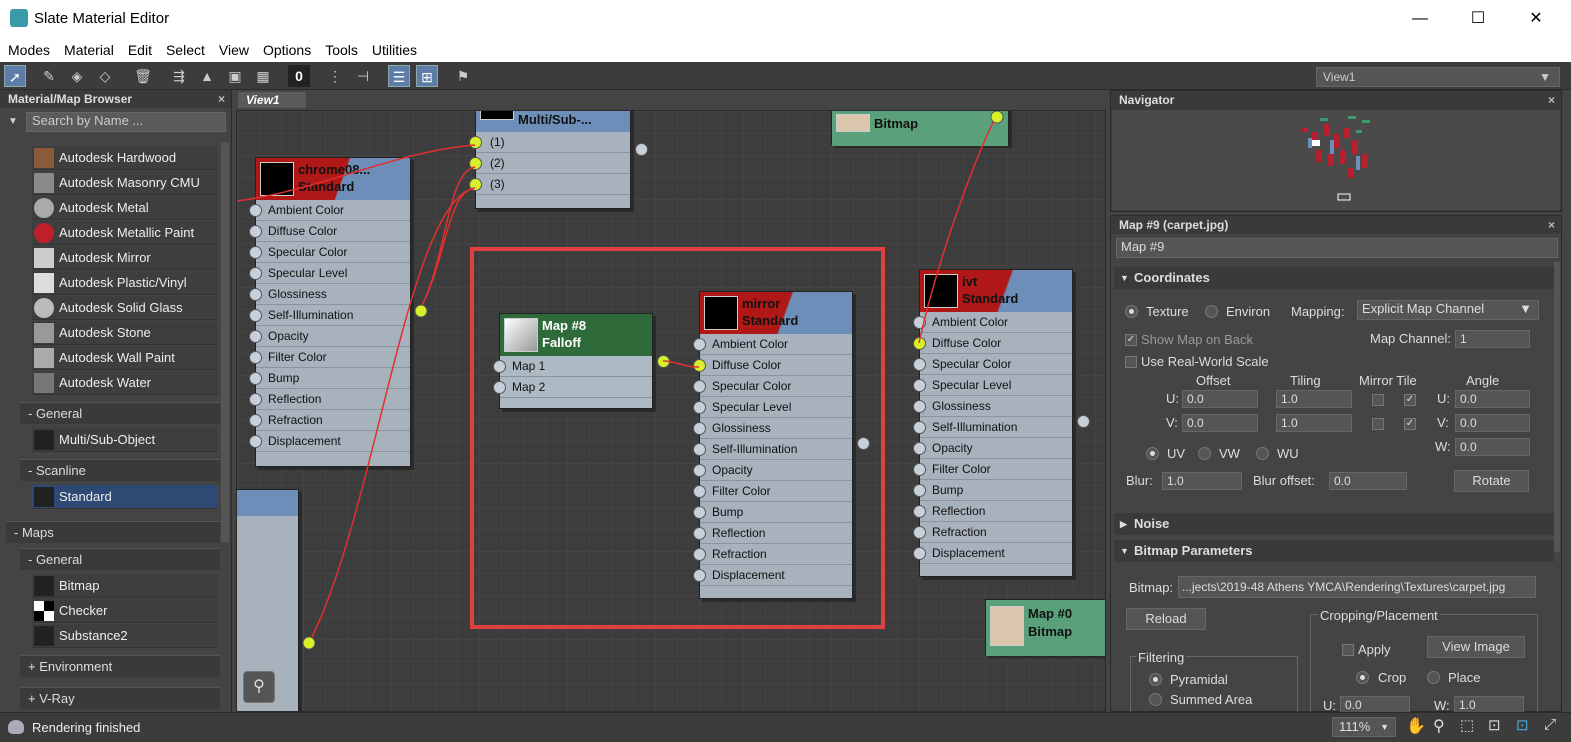 The height and width of the screenshot is (742, 1571). Describe the element at coordinates (1410, 424) in the screenshot. I see `tile-v-checkbox: ✓` at that location.